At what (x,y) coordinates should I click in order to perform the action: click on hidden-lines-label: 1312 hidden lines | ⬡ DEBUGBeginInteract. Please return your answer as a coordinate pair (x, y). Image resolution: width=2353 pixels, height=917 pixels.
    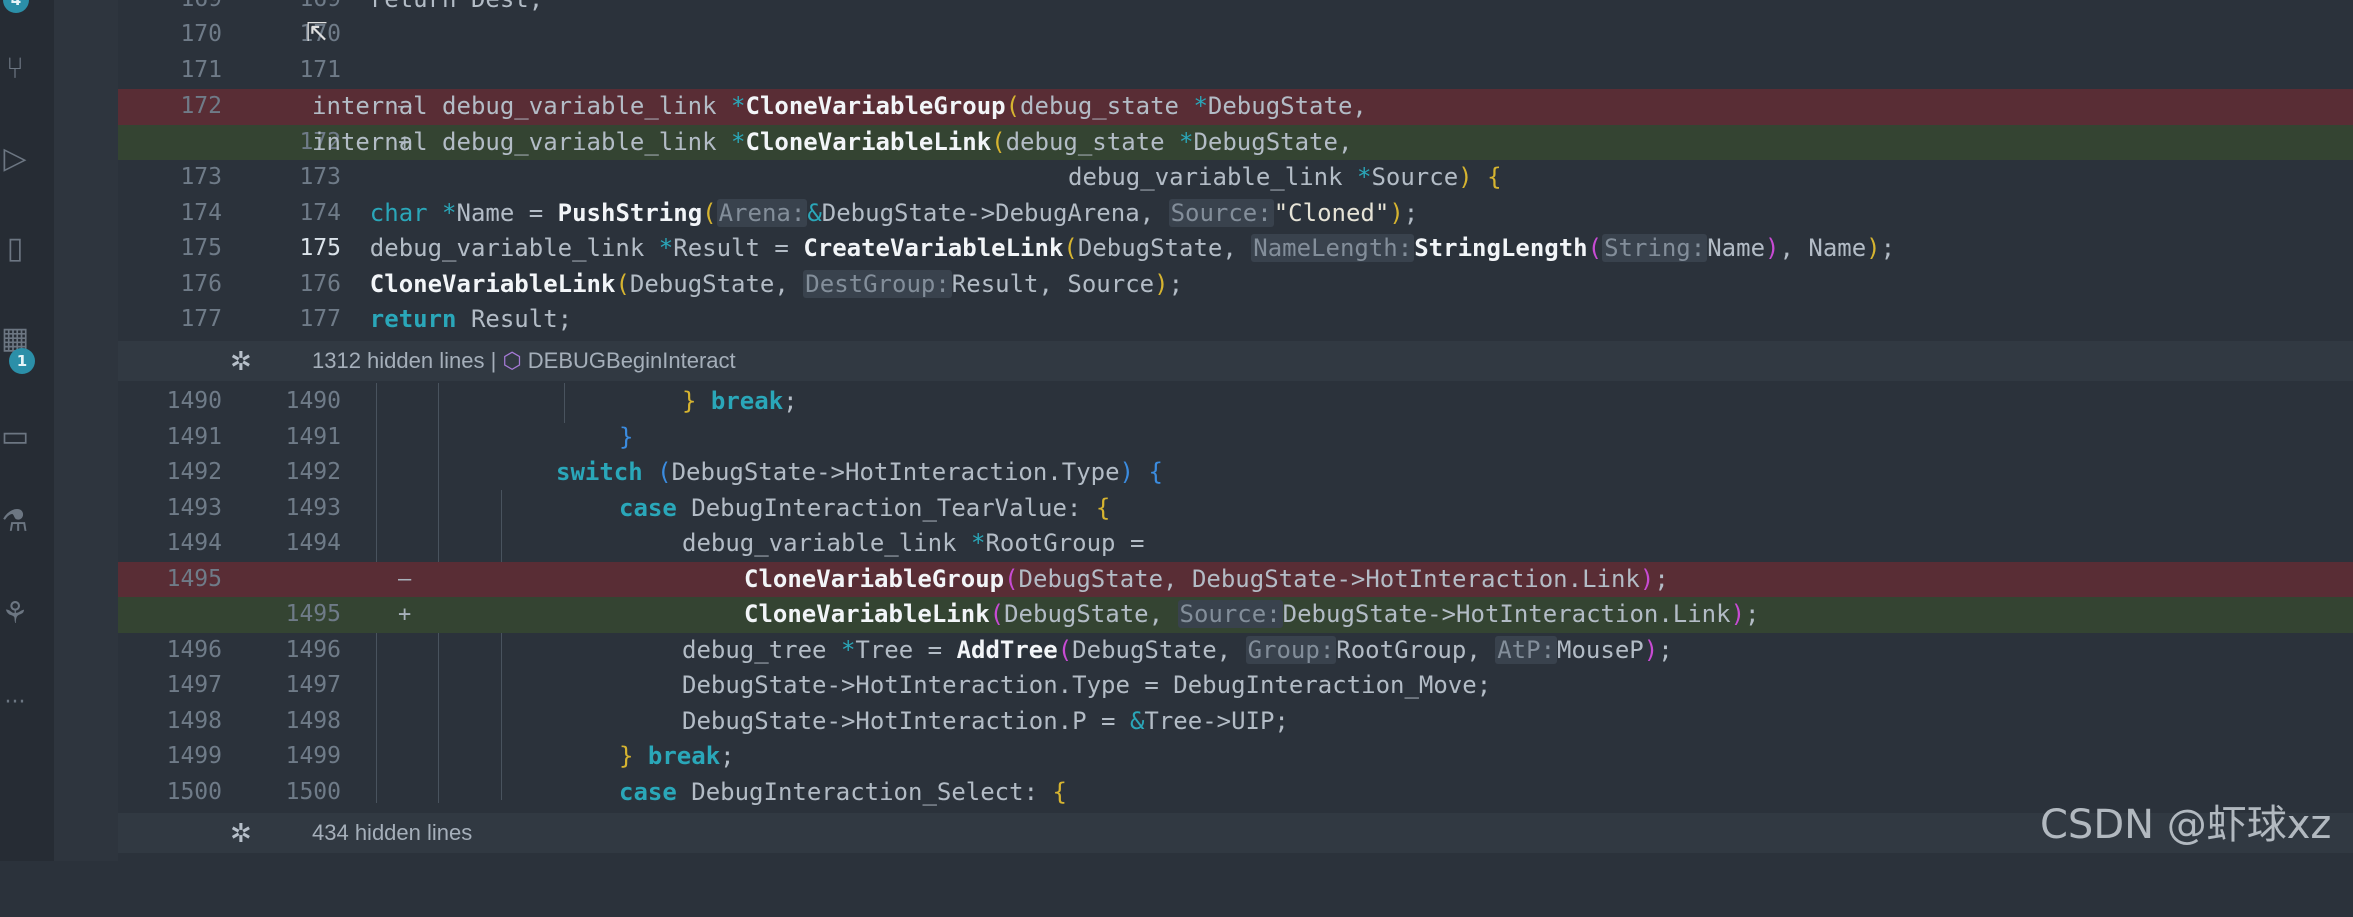
    Looking at the image, I should click on (524, 360).